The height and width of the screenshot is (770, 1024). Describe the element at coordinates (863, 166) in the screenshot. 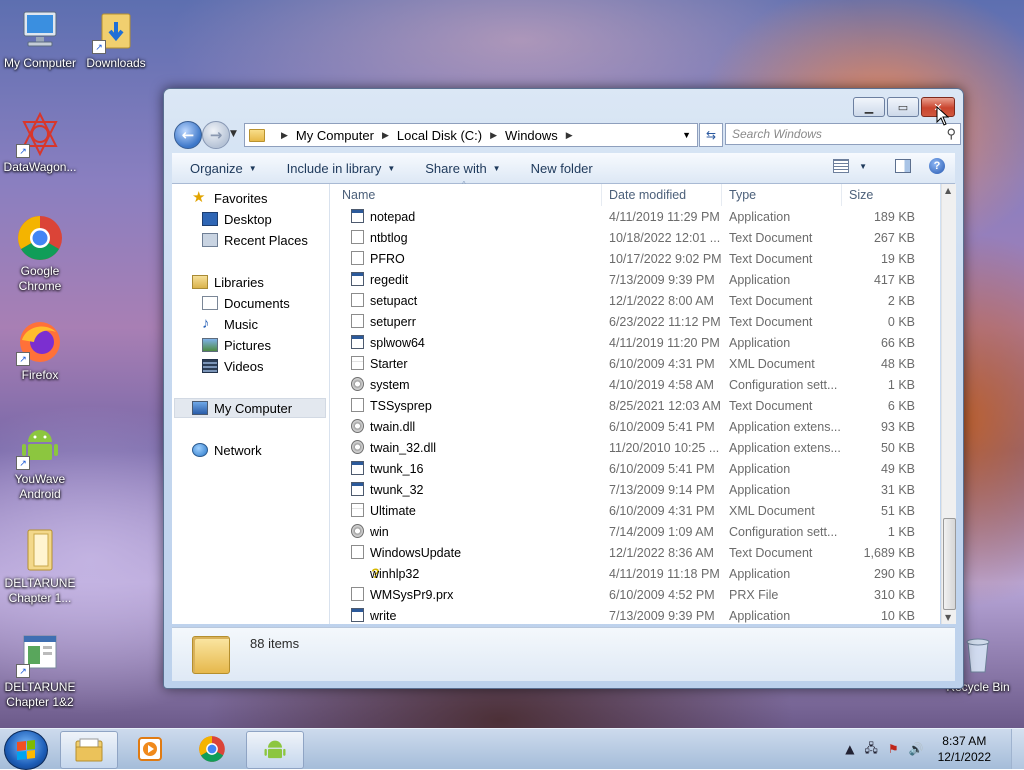

I see `chevron-down-icon: ▼` at that location.